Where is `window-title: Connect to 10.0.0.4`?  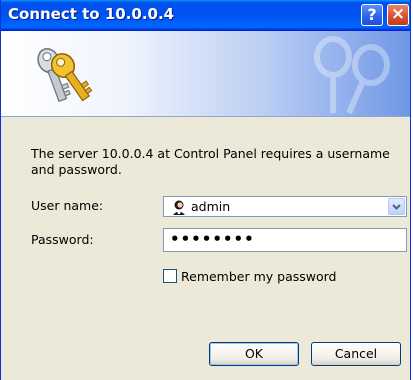
window-title: Connect to 10.0.0.4 is located at coordinates (91, 14).